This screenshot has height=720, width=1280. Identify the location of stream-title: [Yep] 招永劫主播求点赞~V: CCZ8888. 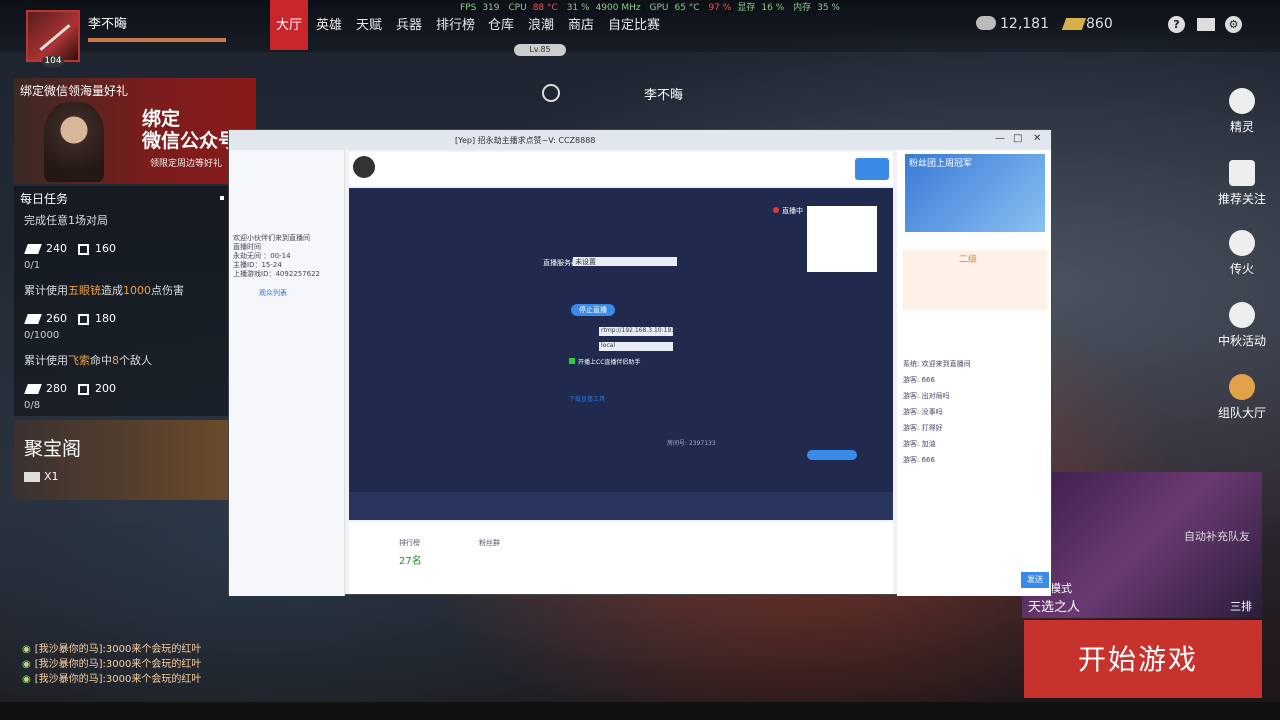
(525, 140).